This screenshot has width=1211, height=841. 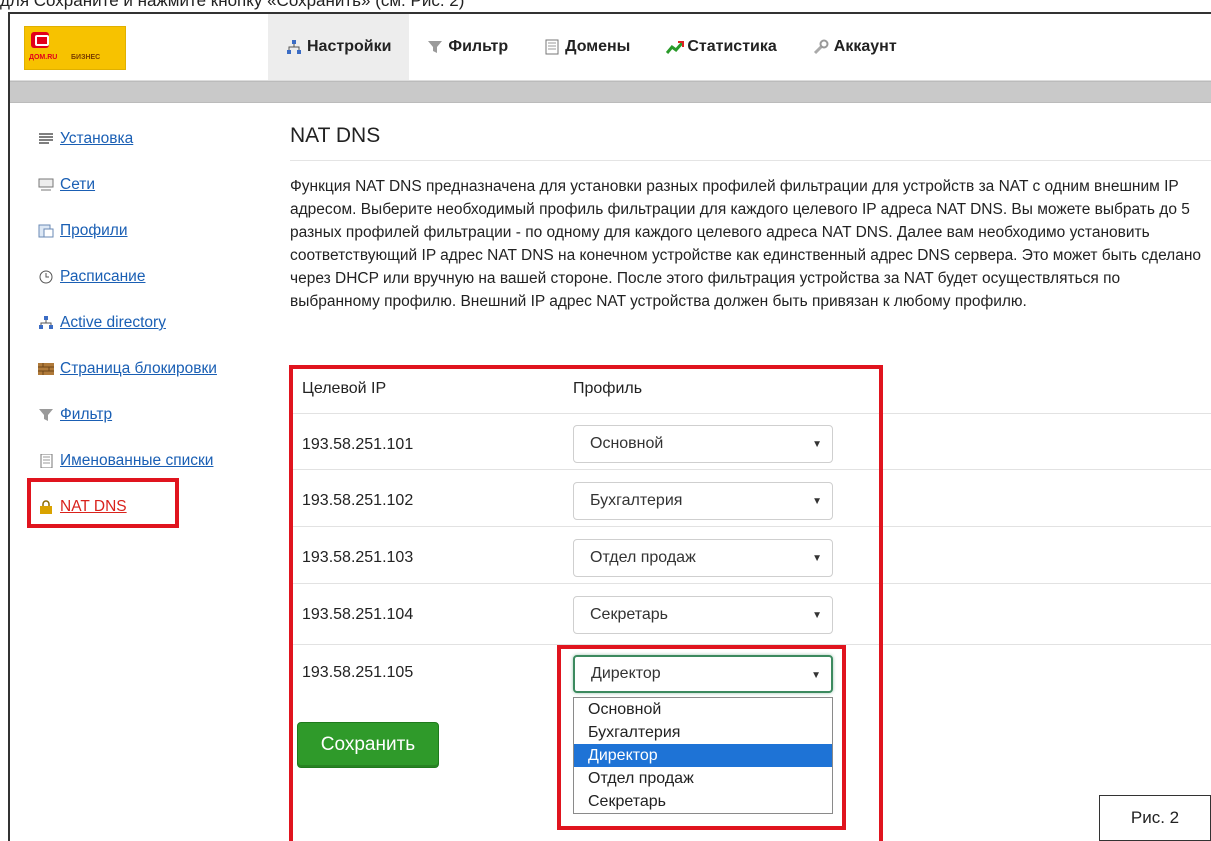 What do you see at coordinates (675, 47) in the screenshot?
I see `chart-icon` at bounding box center [675, 47].